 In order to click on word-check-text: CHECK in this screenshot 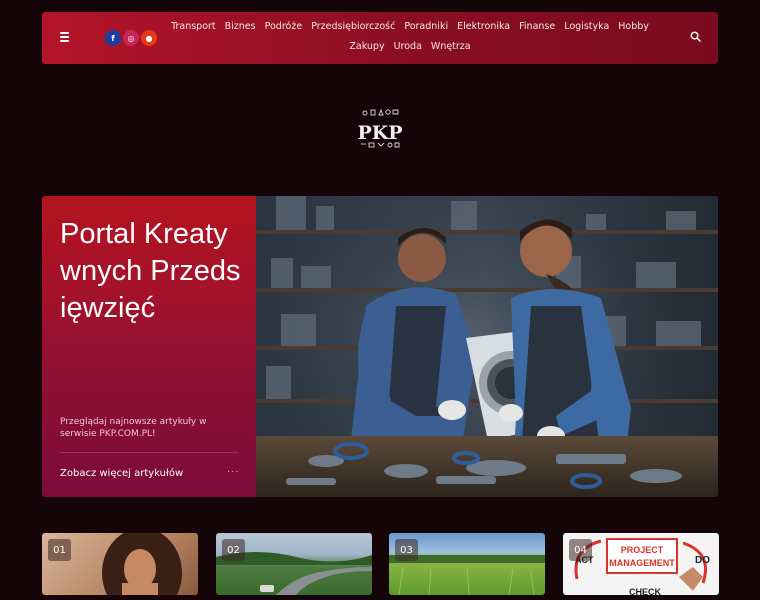, I will do `click(645, 591)`.